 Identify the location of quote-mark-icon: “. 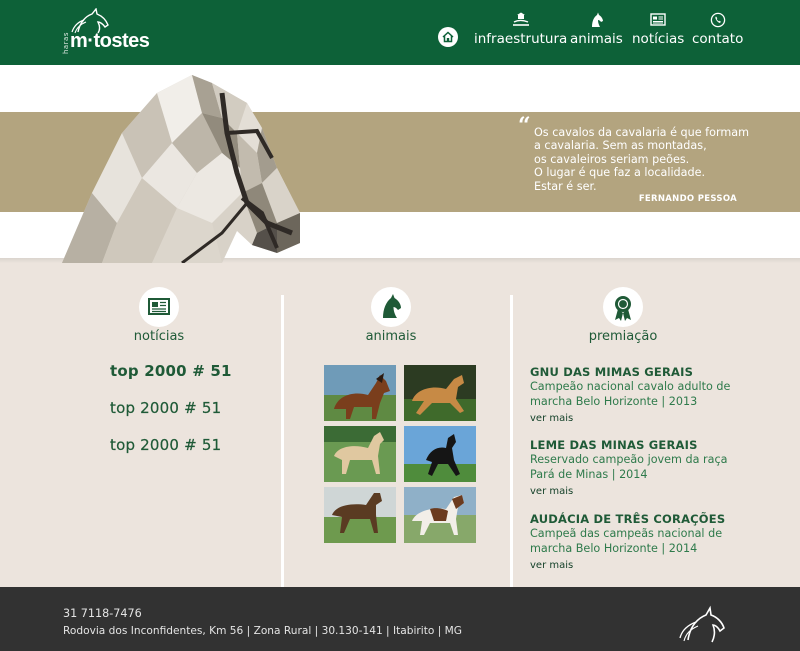
(524, 126).